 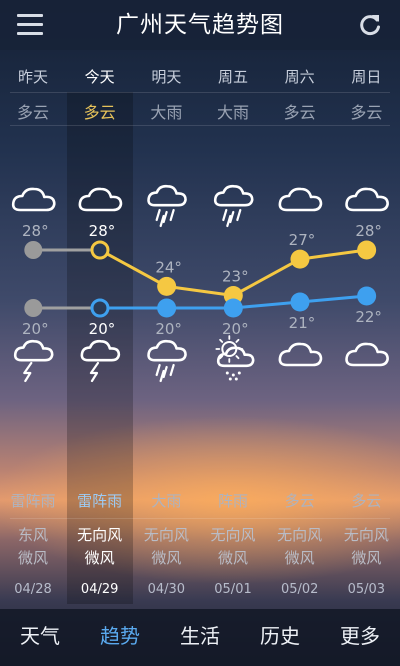 I want to click on tab-history: 历史, so click(x=280, y=637).